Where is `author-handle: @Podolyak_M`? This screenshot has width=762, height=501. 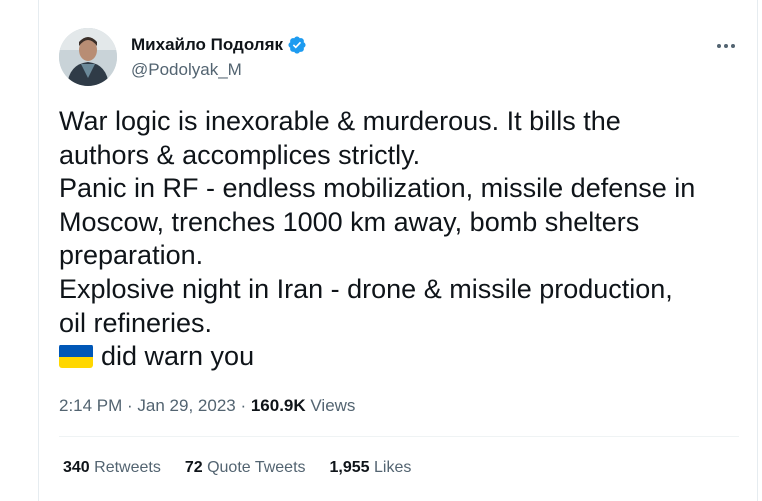
author-handle: @Podolyak_M is located at coordinates (186, 70).